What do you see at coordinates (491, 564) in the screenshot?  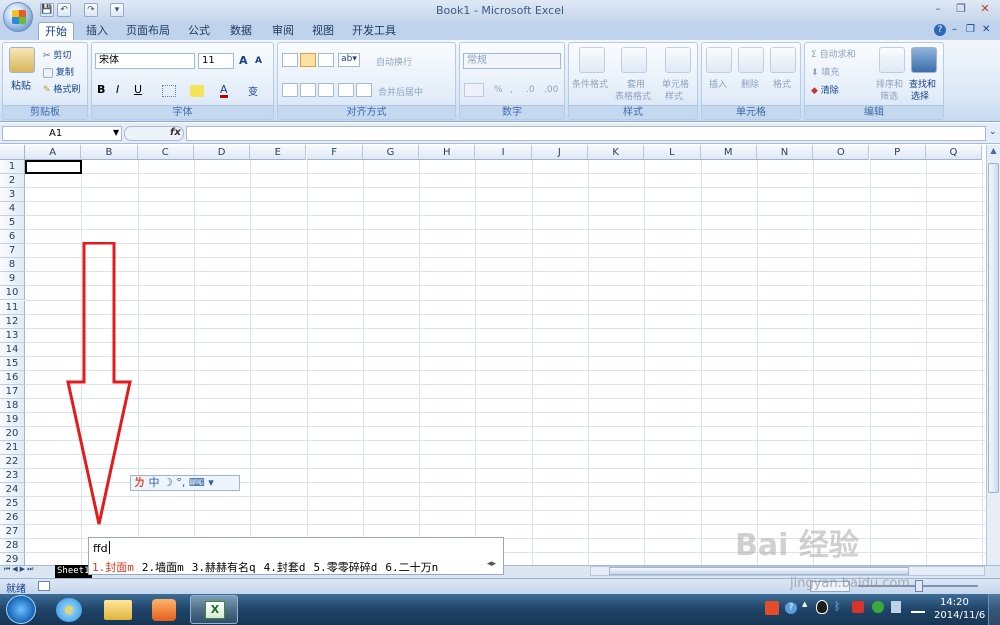 I see `ime-page-arrows-icon: ◂▸` at bounding box center [491, 564].